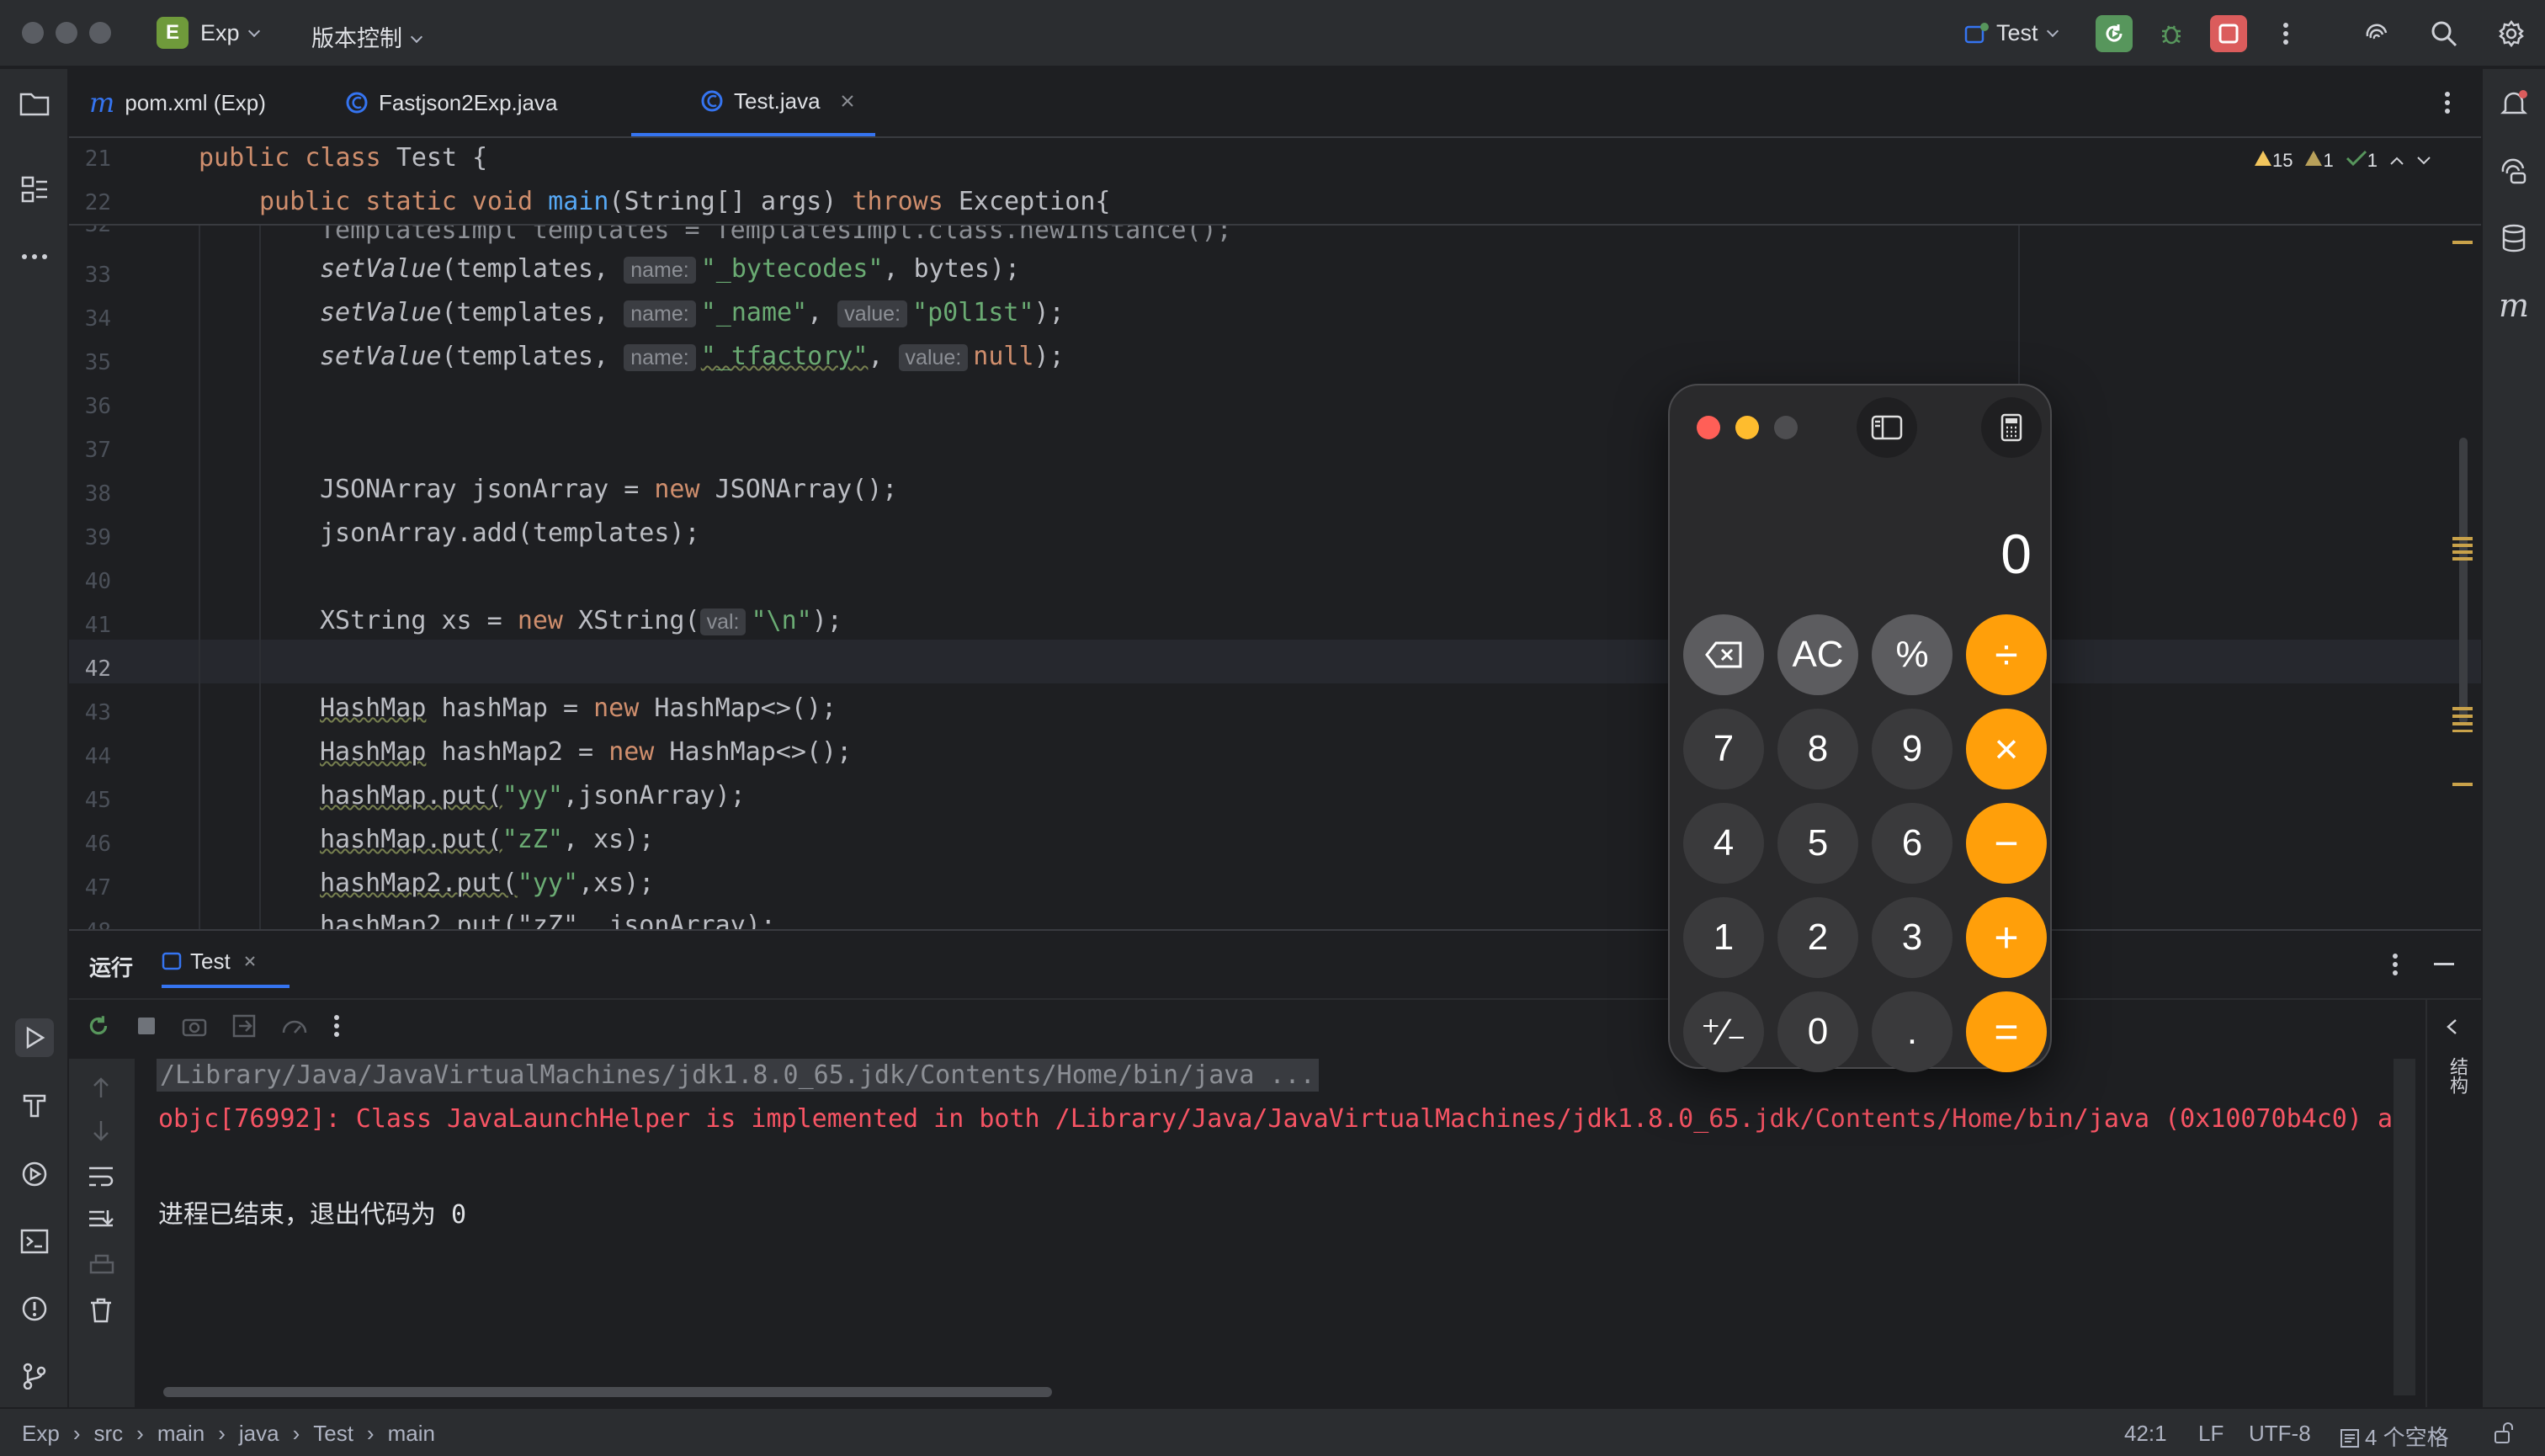 This screenshot has width=2545, height=1456. What do you see at coordinates (2457, 1075) in the screenshot?
I see `structure-label: 结构` at bounding box center [2457, 1075].